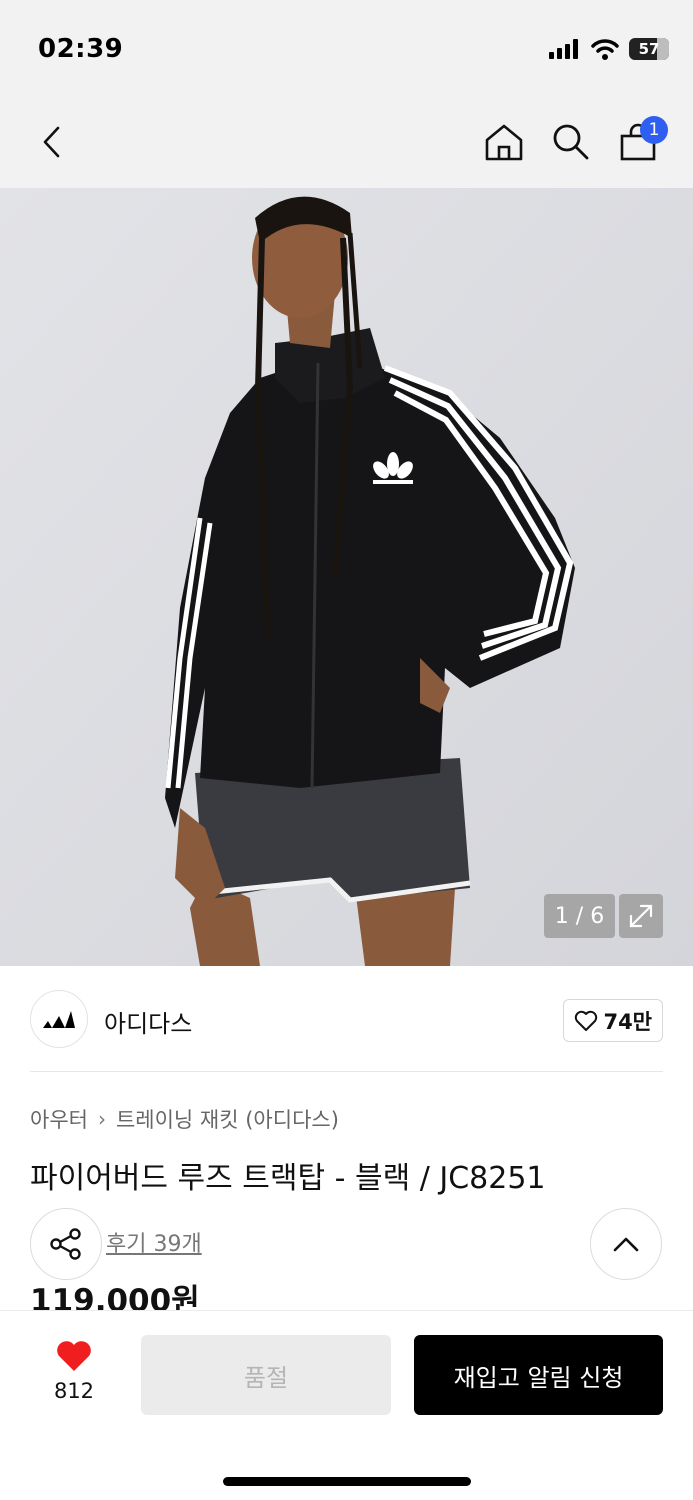 Image resolution: width=693 pixels, height=1500 pixels. I want to click on breadcrumb-subcategory: 트레이닝 재킷 (아디다스), so click(227, 1119).